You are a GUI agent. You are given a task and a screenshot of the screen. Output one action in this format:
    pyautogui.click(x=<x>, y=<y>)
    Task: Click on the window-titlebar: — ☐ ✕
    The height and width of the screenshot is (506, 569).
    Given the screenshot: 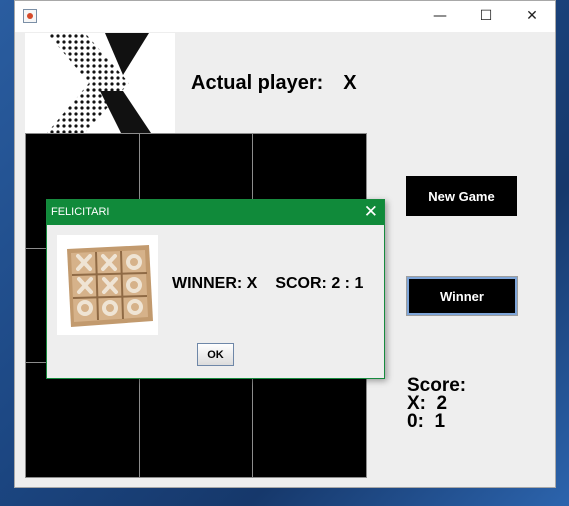 What is the action you would take?
    pyautogui.click(x=285, y=16)
    